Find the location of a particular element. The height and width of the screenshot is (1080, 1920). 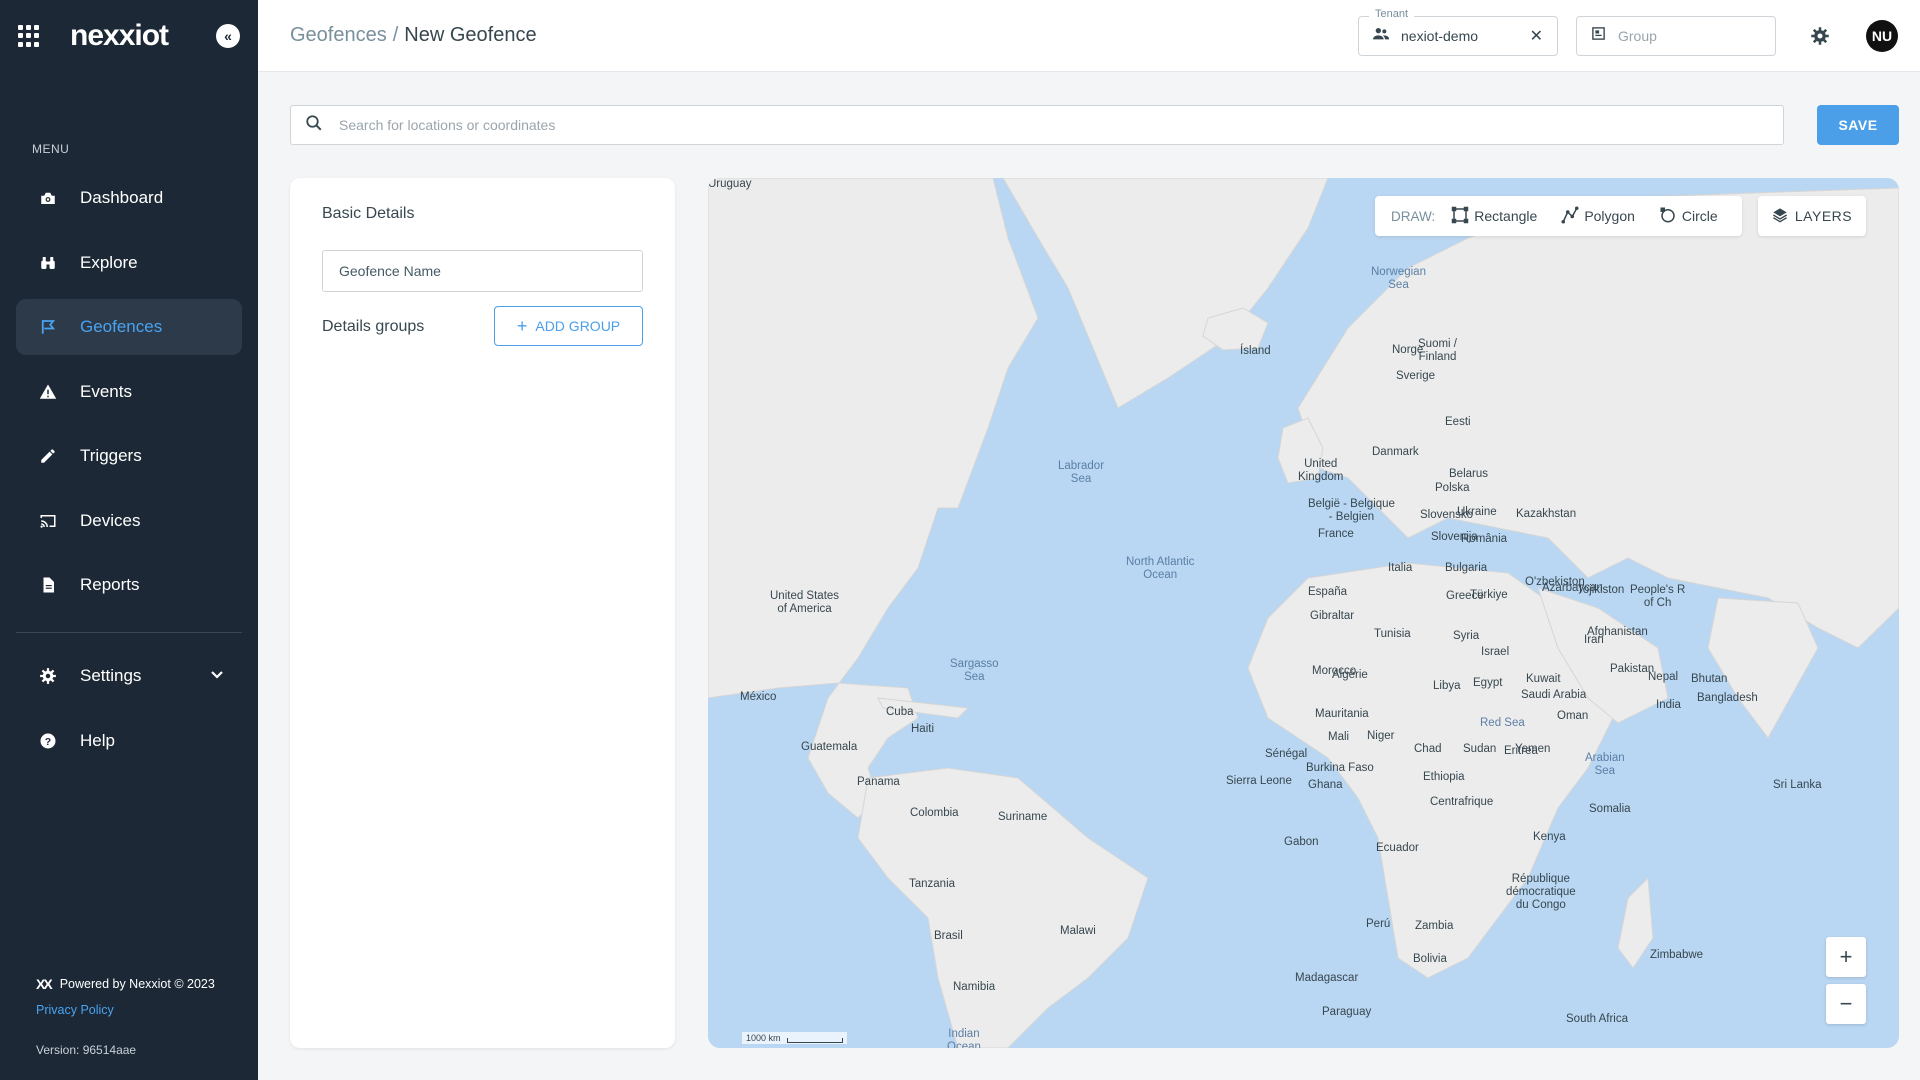

layers-icon is located at coordinates (1783, 216).